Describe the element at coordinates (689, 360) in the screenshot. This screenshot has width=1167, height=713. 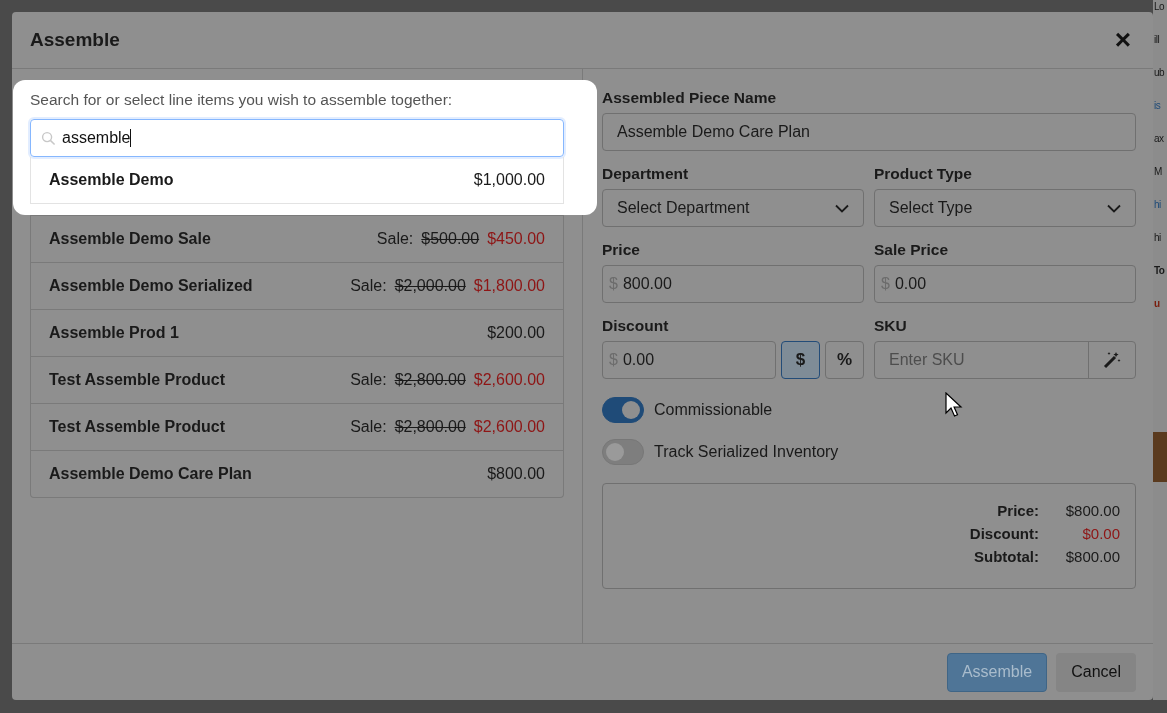
I see `discount-field: $ 0.00` at that location.